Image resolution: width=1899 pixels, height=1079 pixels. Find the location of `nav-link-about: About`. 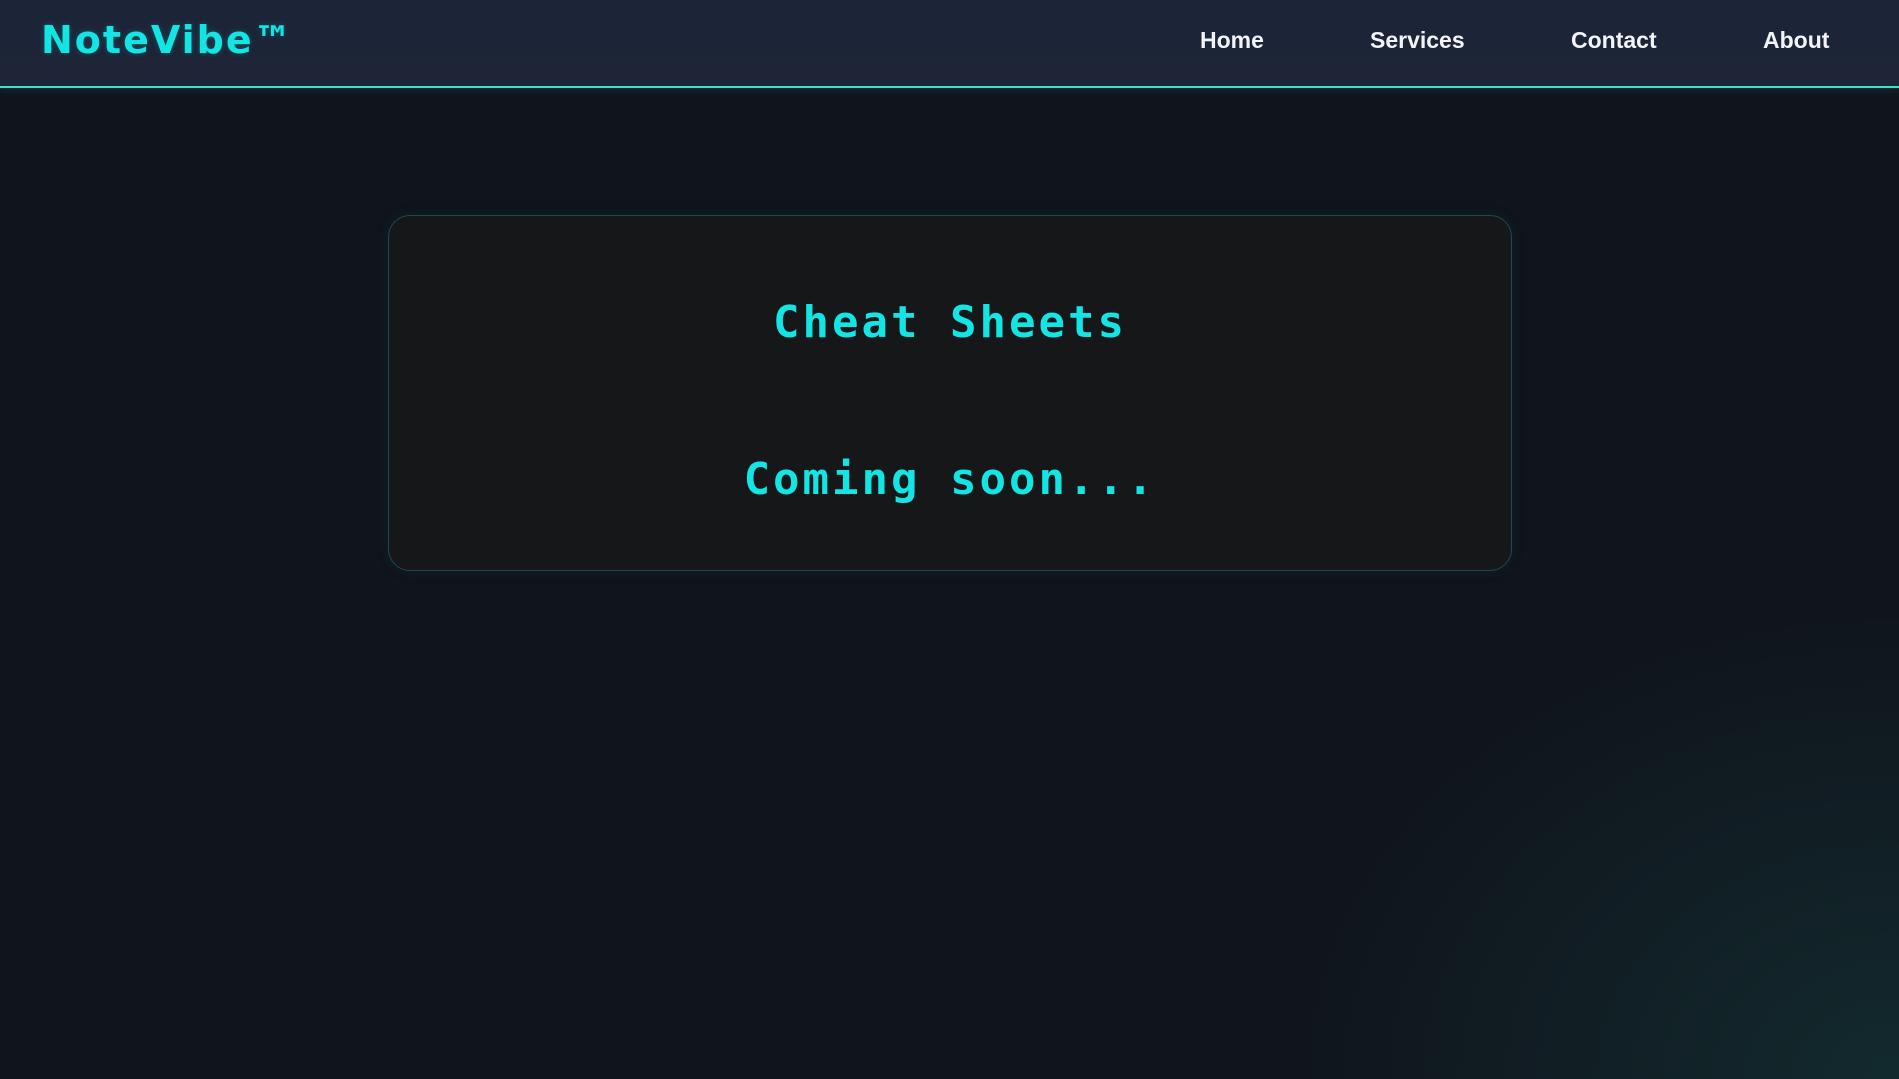

nav-link-about: About is located at coordinates (1796, 40).